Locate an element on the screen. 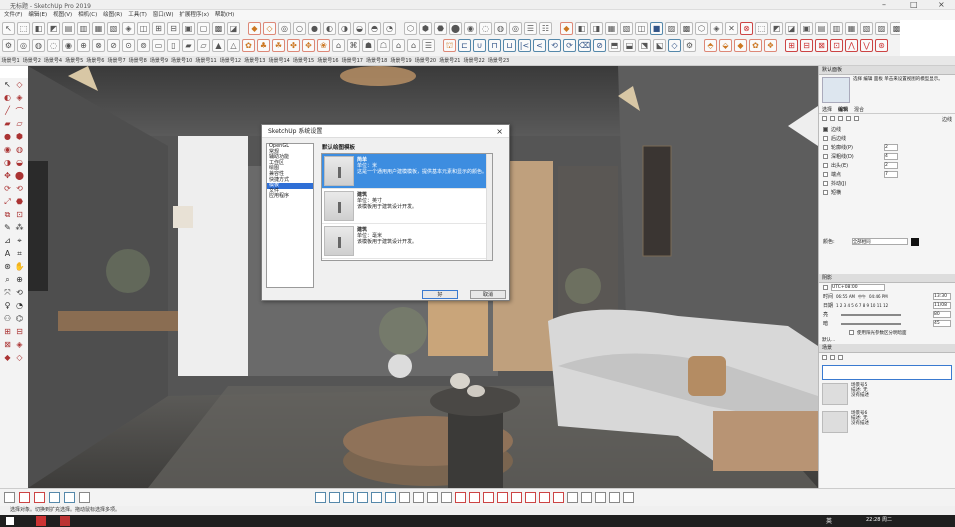 The width and height of the screenshot is (955, 527). settings-icon is located at coordinates (84, 497).